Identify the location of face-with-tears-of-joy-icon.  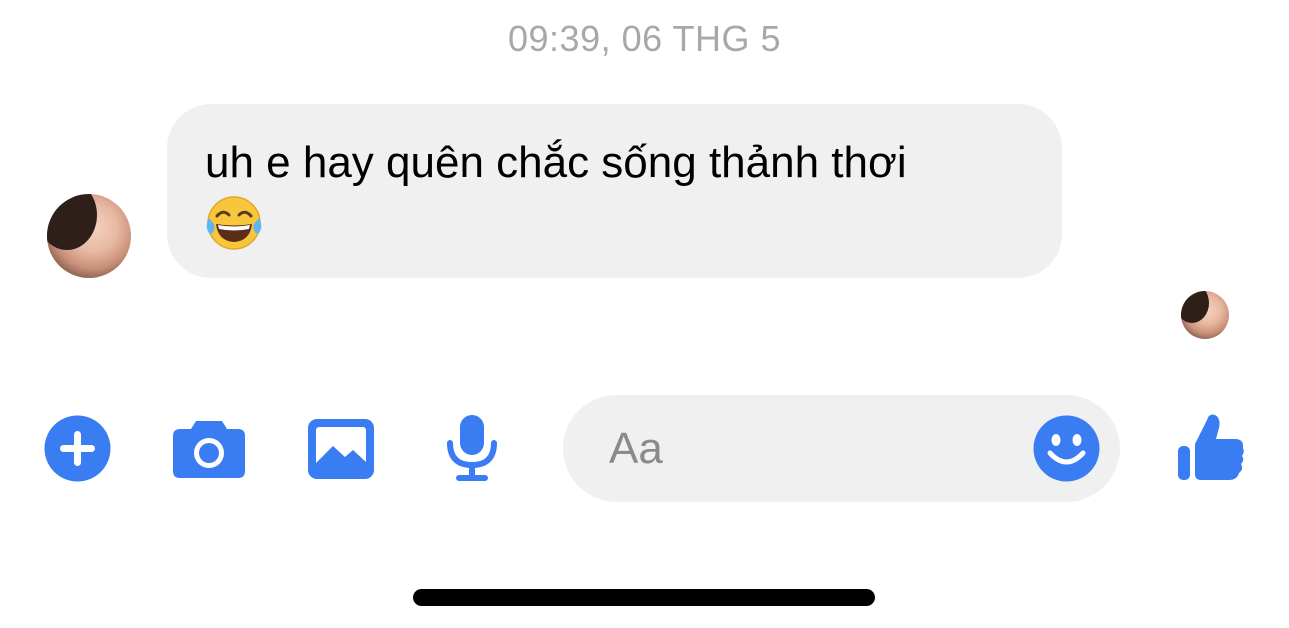
(234, 223).